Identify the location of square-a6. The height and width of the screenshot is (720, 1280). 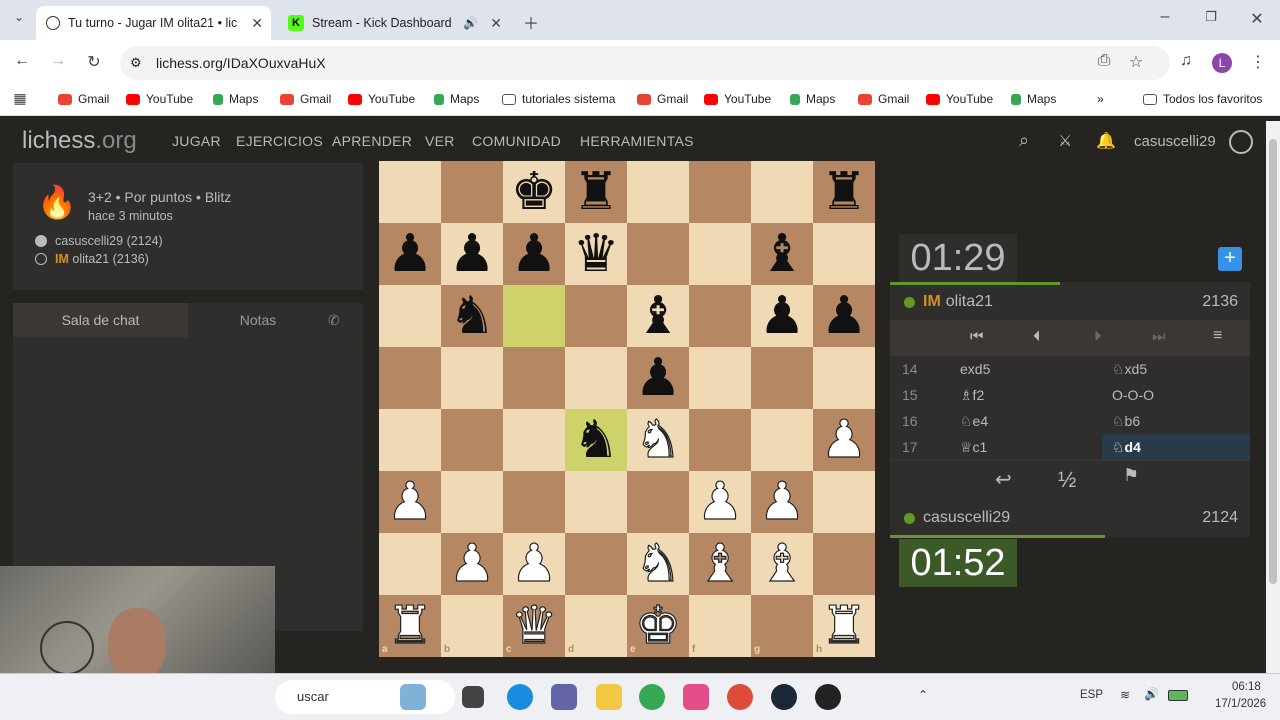
(410, 316).